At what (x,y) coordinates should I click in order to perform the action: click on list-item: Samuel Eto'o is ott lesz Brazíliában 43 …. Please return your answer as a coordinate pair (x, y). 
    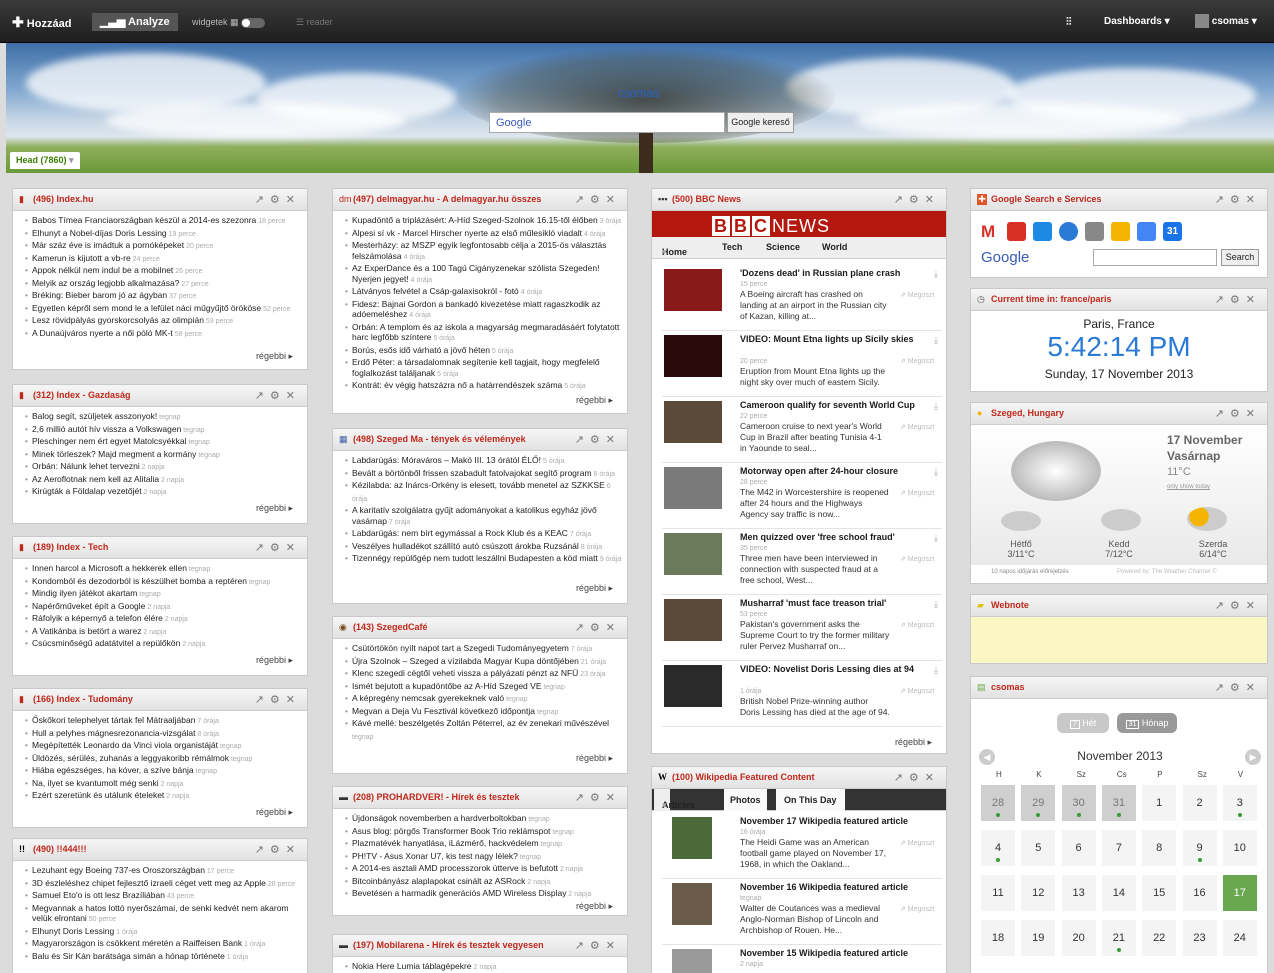
    Looking at the image, I should click on (166, 896).